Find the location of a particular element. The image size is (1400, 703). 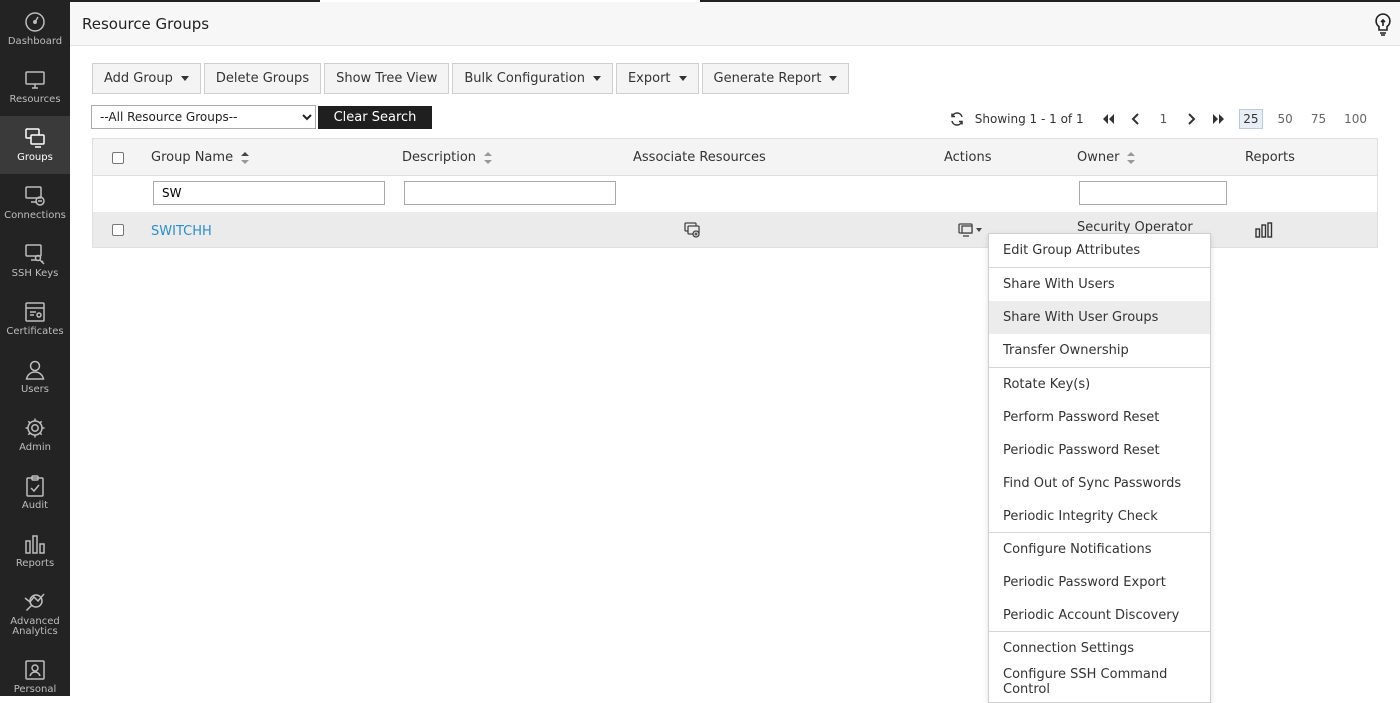

analytics-icon is located at coordinates (34, 602).